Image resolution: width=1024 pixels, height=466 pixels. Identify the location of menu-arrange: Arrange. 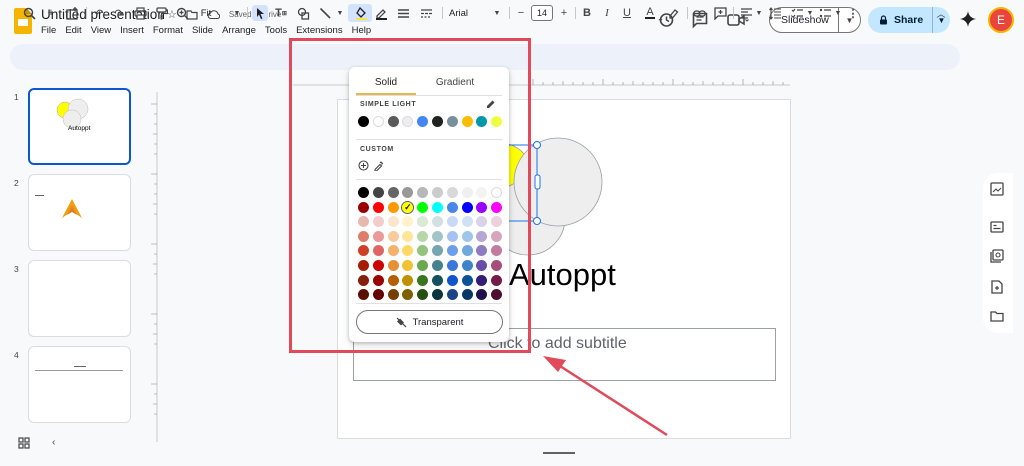
(239, 30).